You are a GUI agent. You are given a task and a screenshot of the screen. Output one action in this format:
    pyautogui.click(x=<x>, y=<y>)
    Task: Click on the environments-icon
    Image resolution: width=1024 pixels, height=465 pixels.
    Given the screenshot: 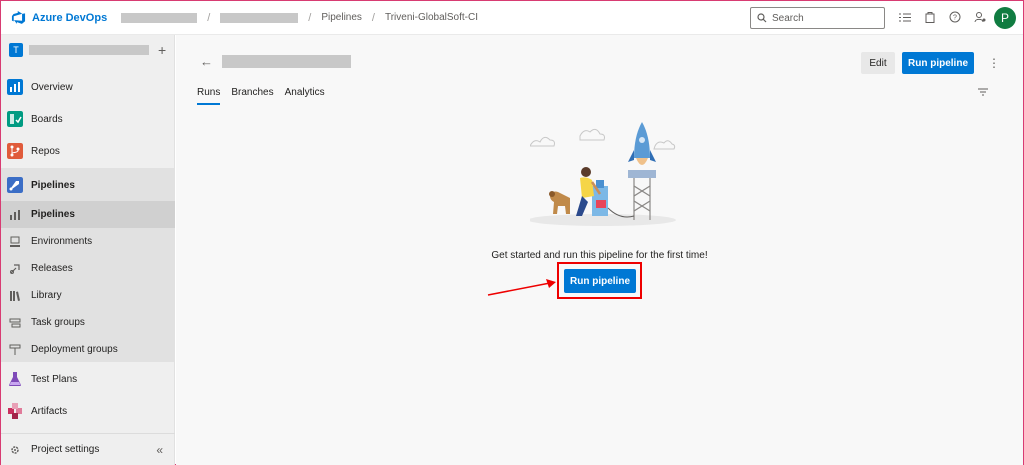 What is the action you would take?
    pyautogui.click(x=15, y=241)
    